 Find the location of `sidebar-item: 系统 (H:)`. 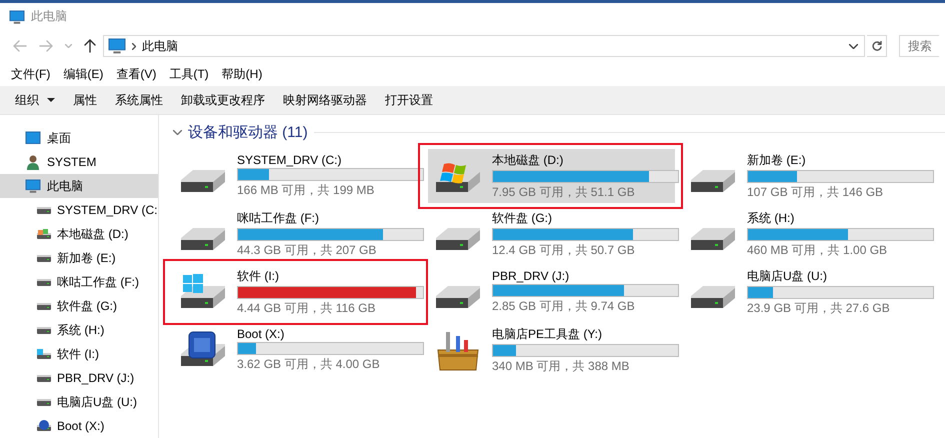

sidebar-item: 系统 (H:) is located at coordinates (79, 330).